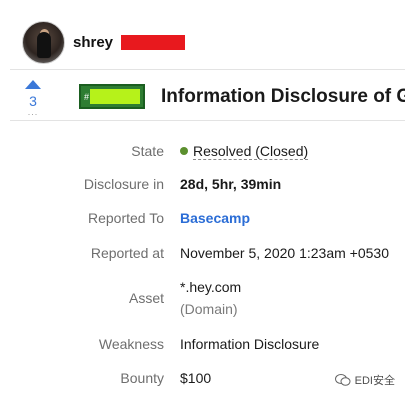 The width and height of the screenshot is (405, 402). What do you see at coordinates (142, 378) in the screenshot?
I see `bounty-label: Bounty` at bounding box center [142, 378].